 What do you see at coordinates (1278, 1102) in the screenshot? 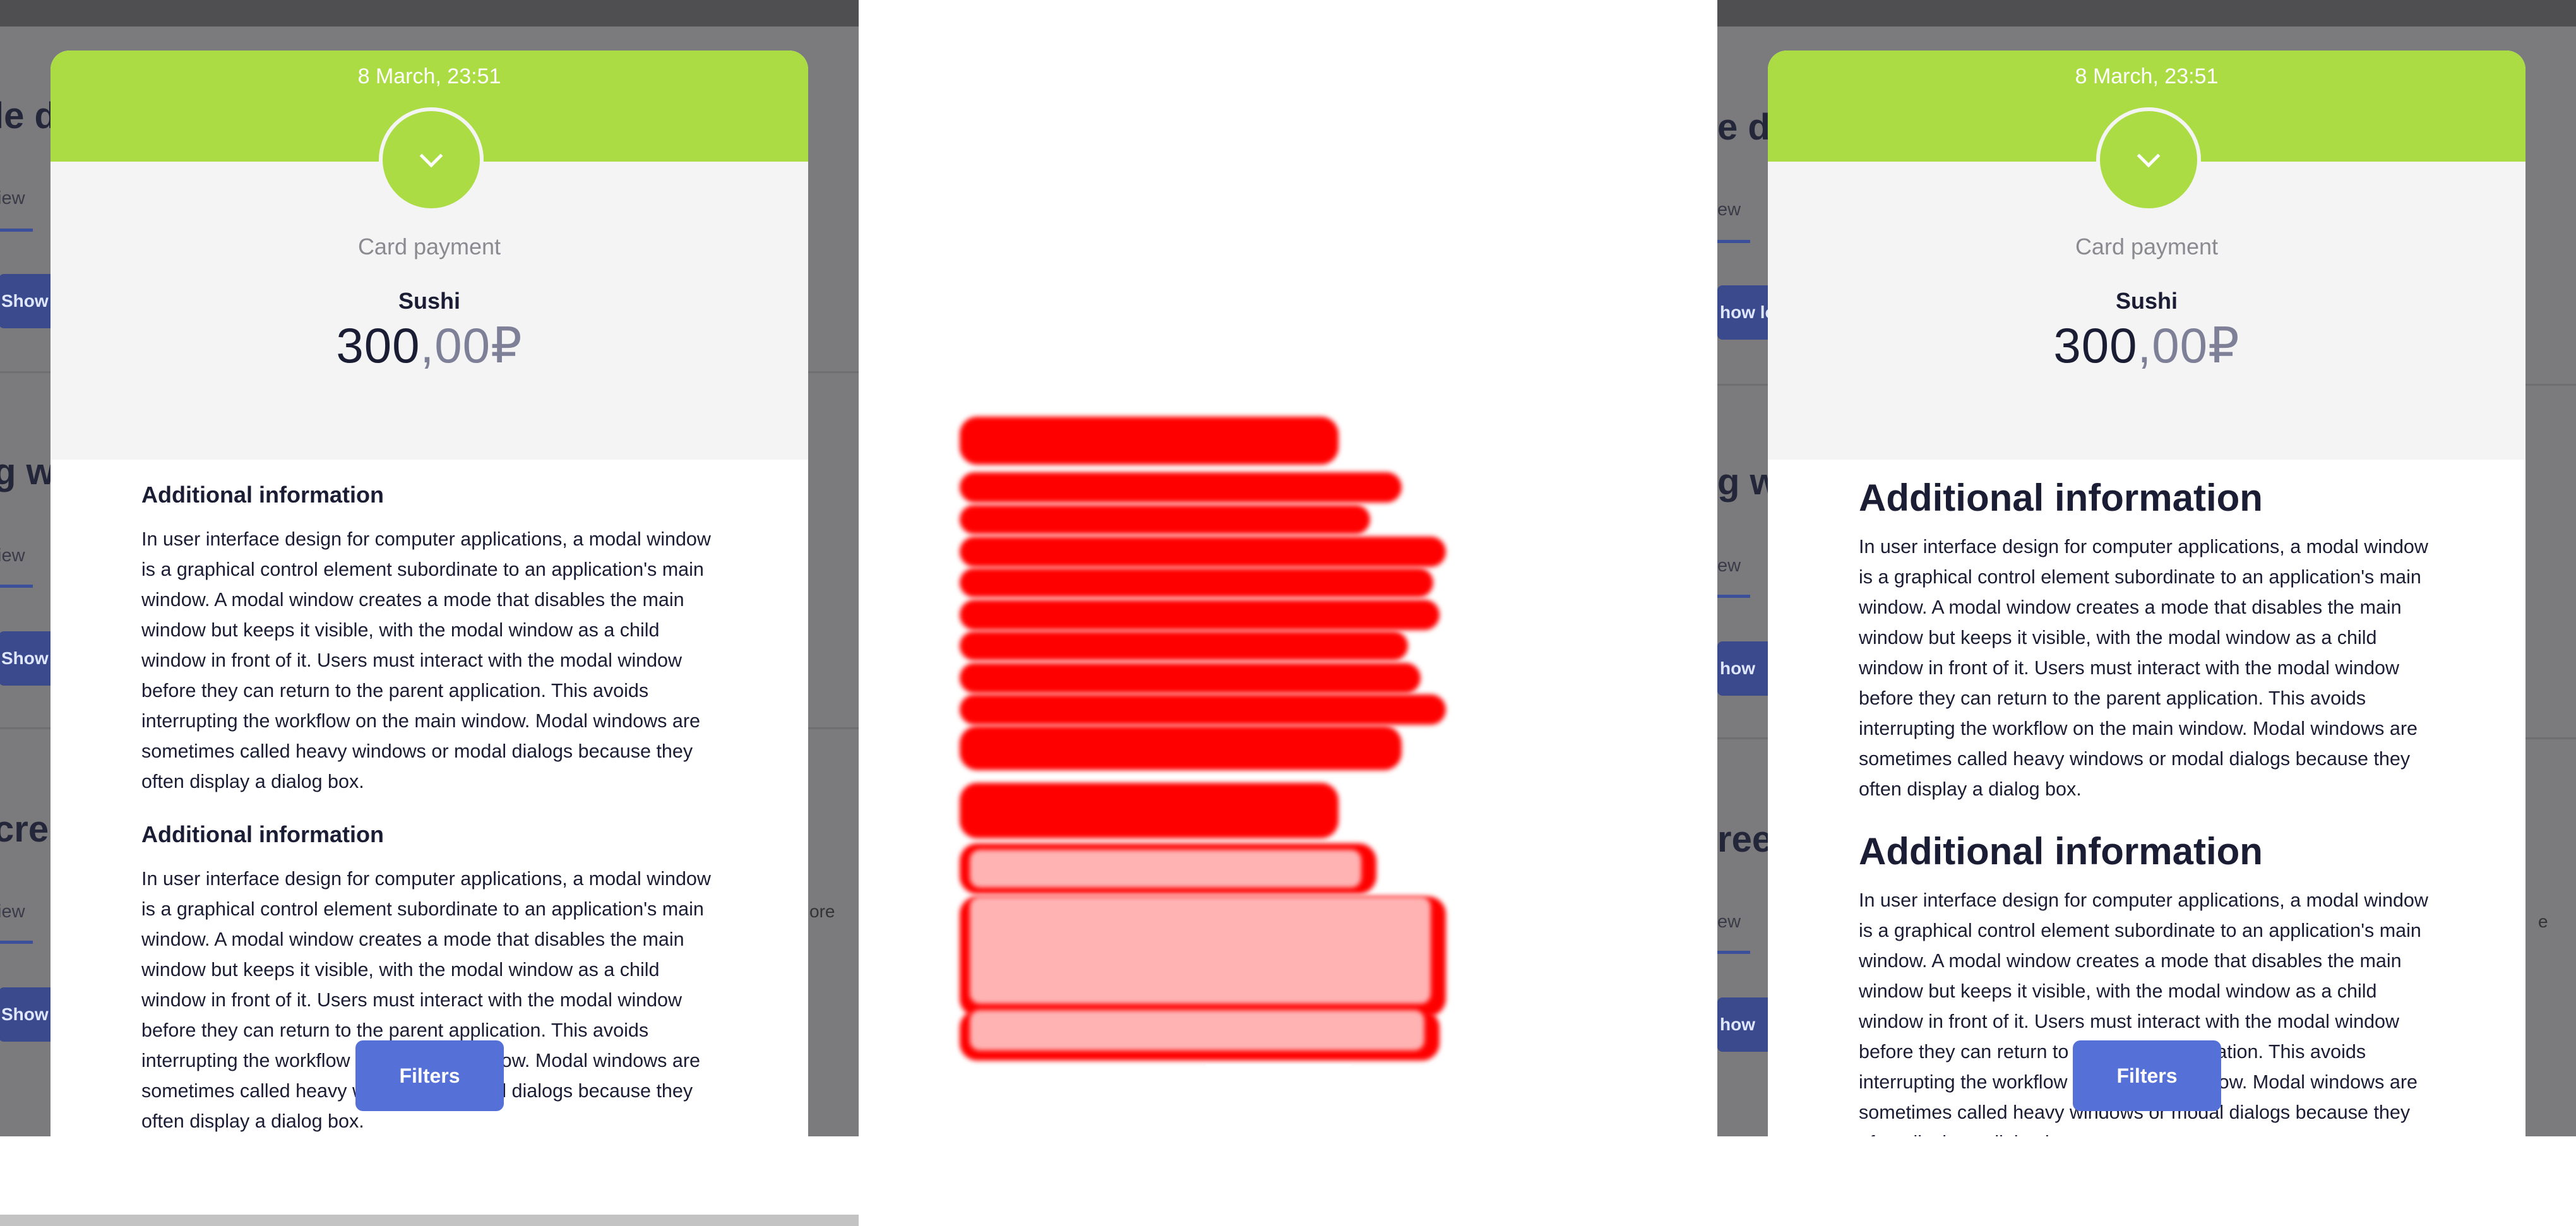
I see `diff-gap` at bounding box center [1278, 1102].